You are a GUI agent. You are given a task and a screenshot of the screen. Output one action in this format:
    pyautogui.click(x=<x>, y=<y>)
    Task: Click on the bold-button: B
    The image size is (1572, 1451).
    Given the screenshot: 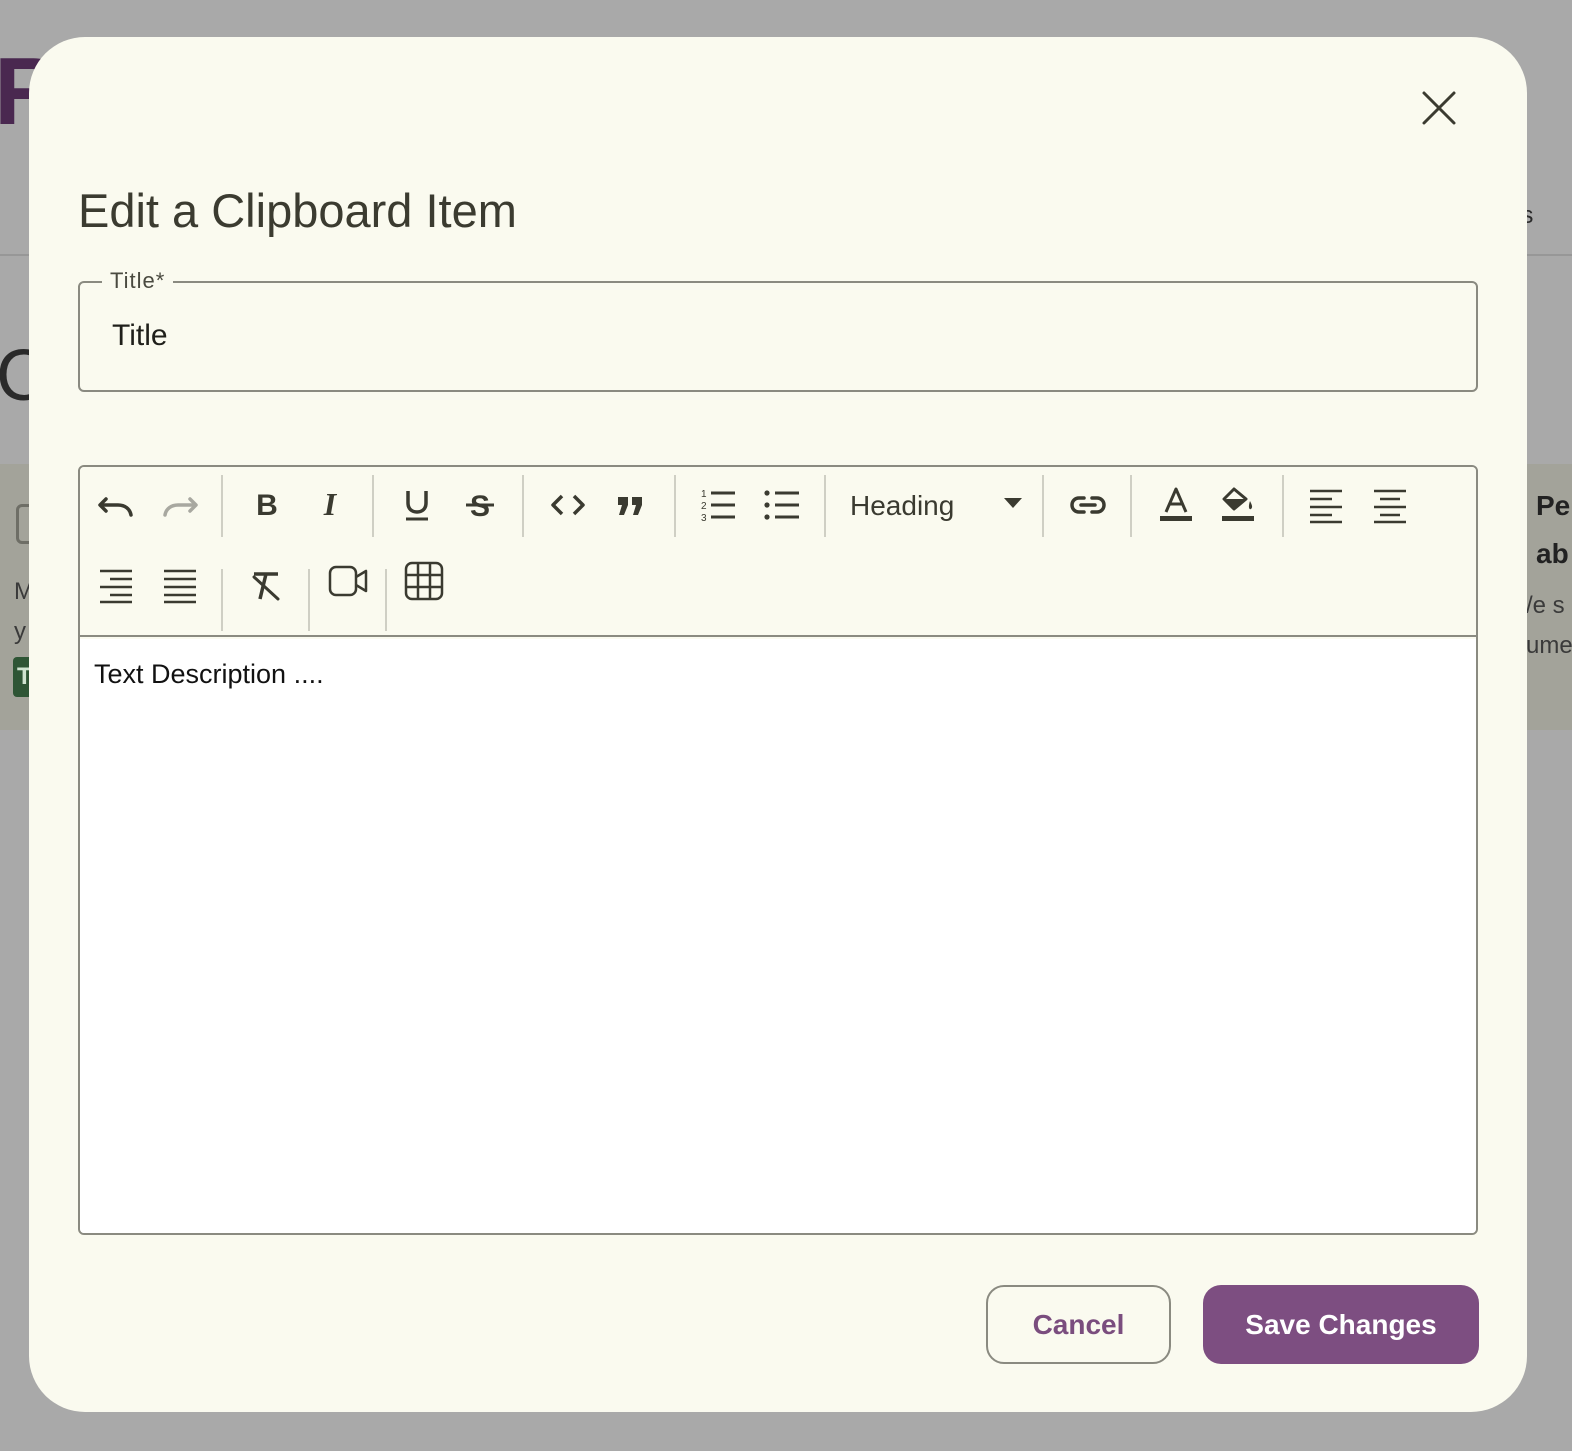 What is the action you would take?
    pyautogui.click(x=267, y=505)
    